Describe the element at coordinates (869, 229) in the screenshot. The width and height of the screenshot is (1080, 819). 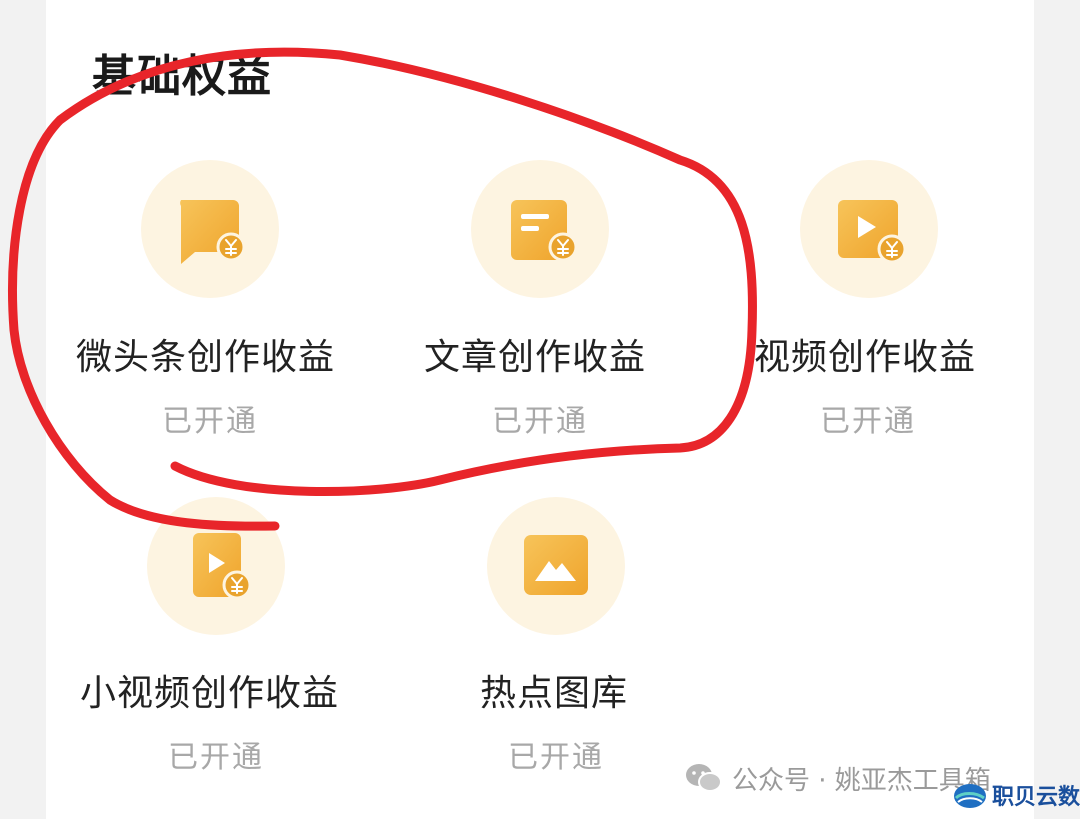
I see `video-yuan-icon` at that location.